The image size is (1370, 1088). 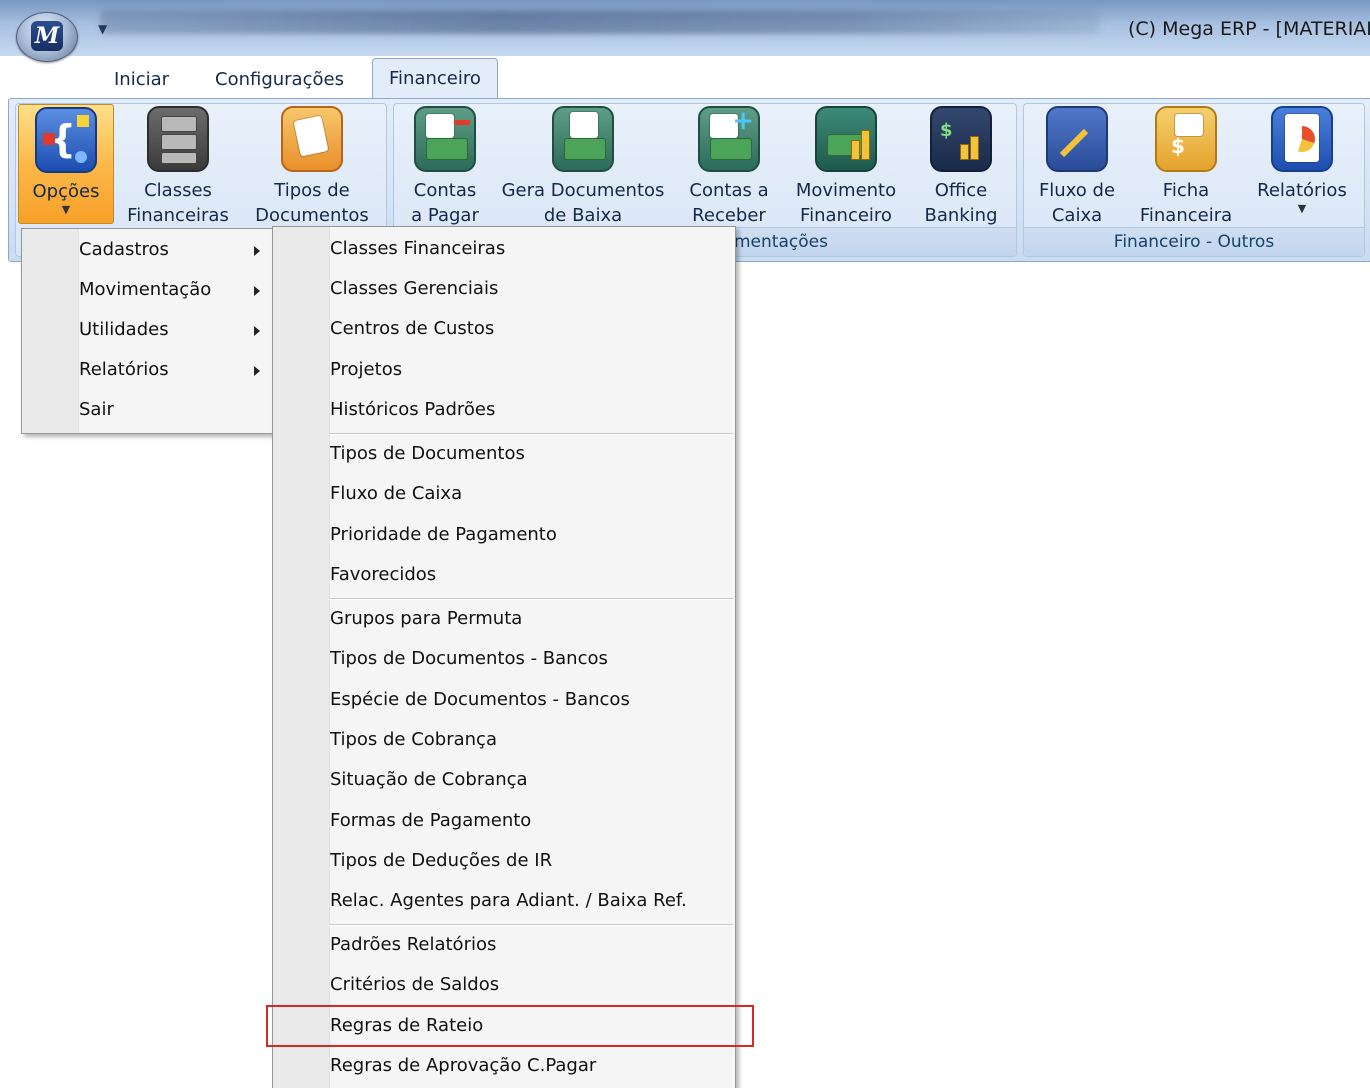 What do you see at coordinates (435, 79) in the screenshot?
I see `tab-financeiro: Financeiro` at bounding box center [435, 79].